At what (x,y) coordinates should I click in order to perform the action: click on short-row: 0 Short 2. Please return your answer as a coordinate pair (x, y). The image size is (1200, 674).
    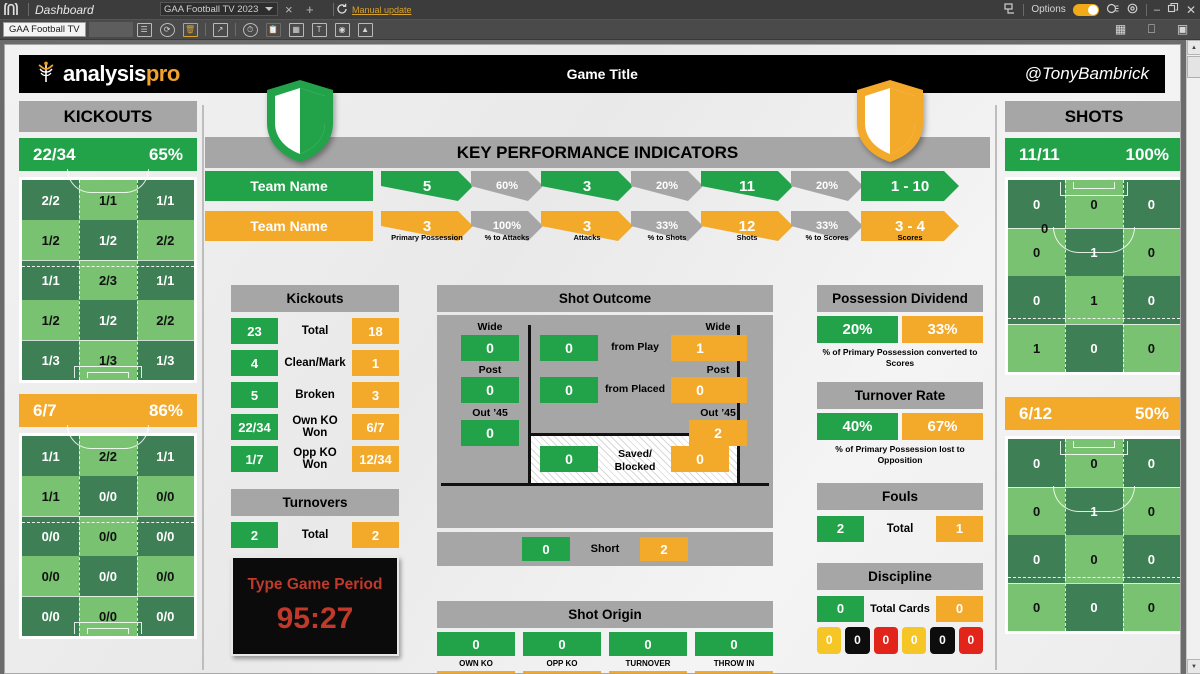
    Looking at the image, I should click on (605, 549).